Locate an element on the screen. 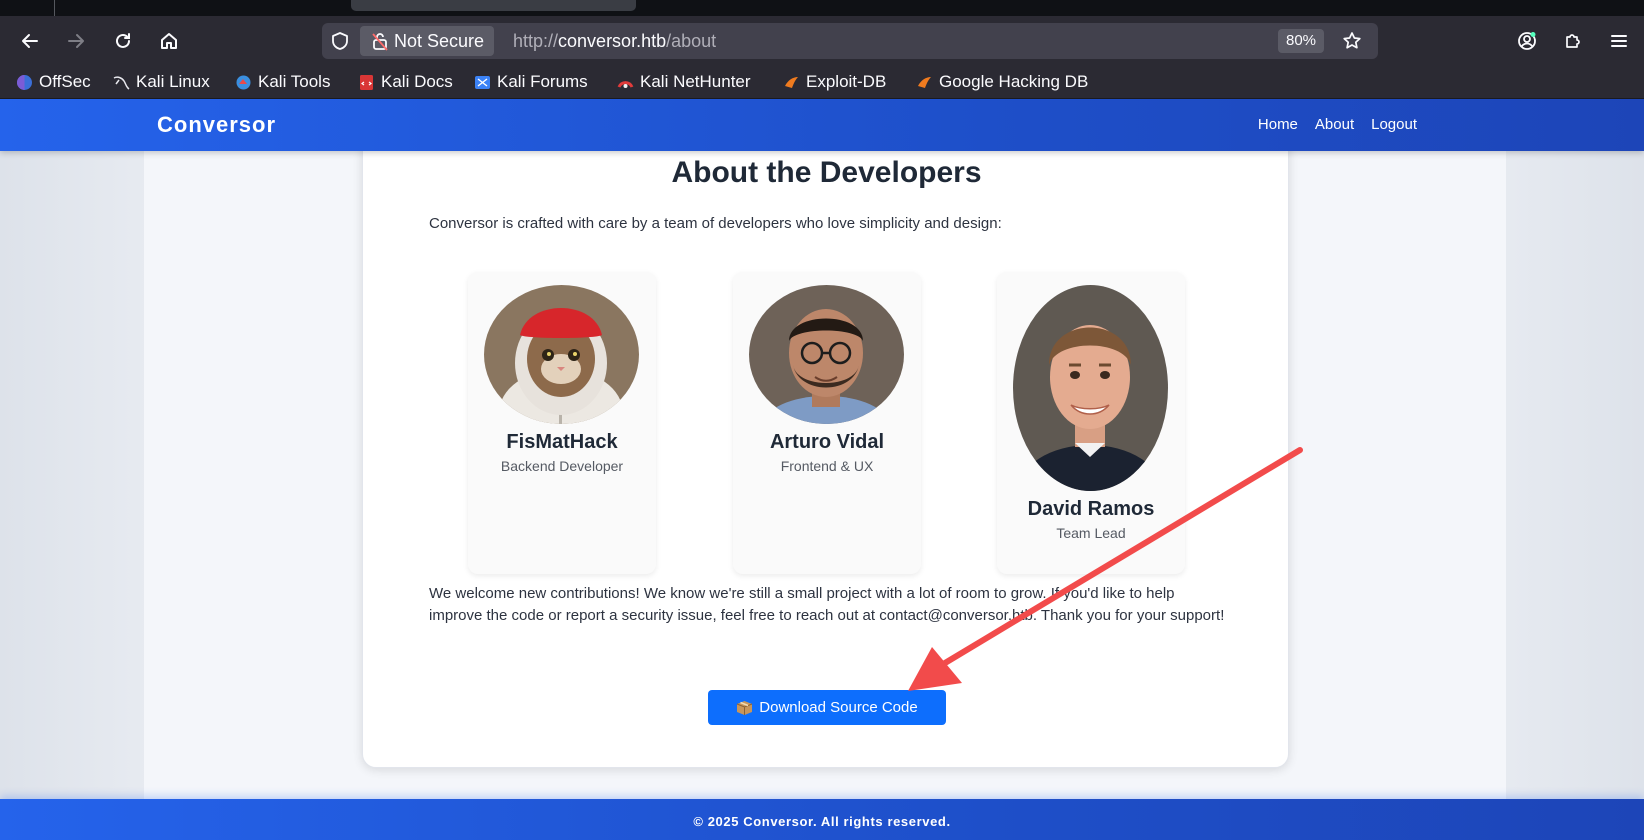  bookmark-label: OffSec is located at coordinates (65, 81).